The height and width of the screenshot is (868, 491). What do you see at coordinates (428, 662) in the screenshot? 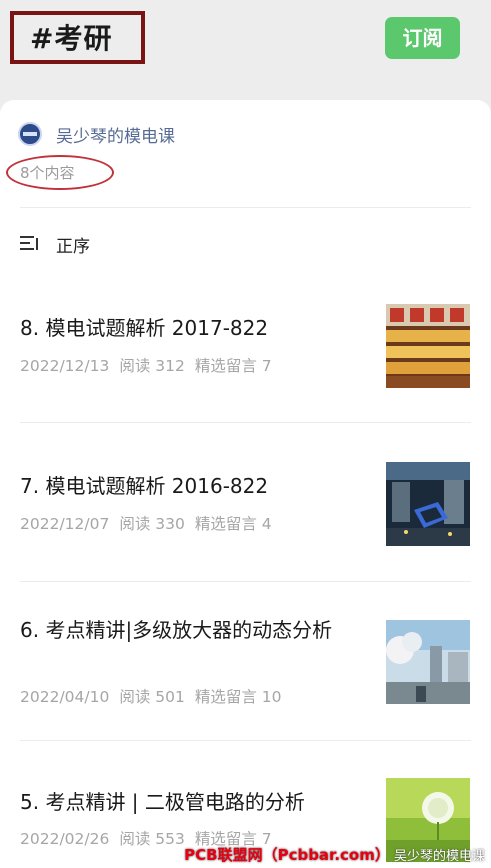
I see `thumbnail-street-blossom` at bounding box center [428, 662].